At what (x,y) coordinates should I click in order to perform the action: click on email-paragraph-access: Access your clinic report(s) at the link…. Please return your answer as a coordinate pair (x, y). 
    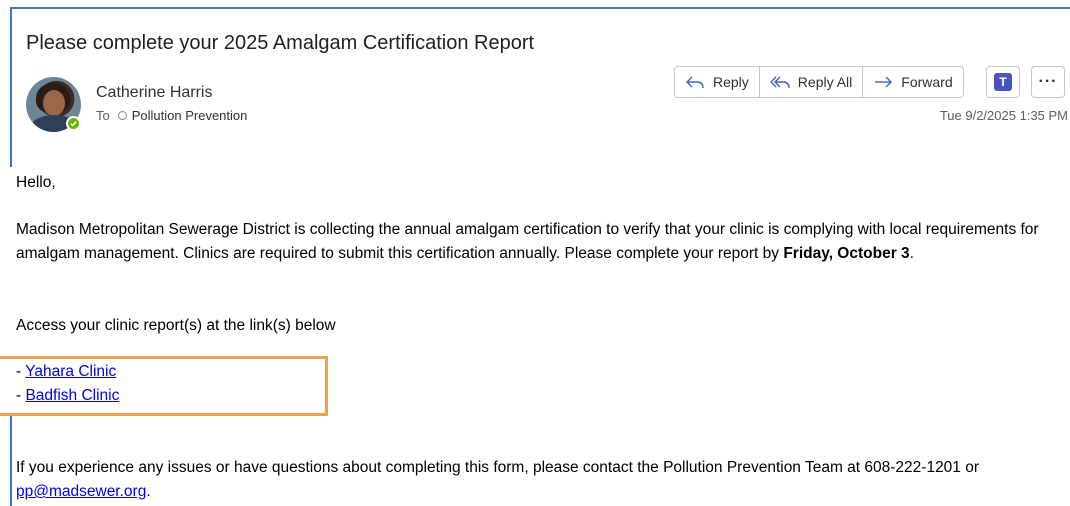
    Looking at the image, I should click on (176, 325).